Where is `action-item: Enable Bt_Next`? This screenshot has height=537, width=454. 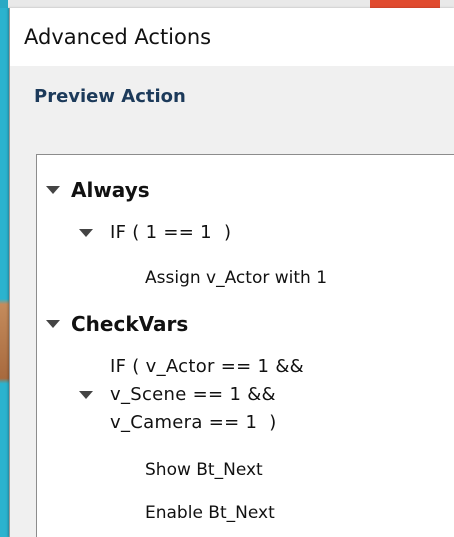
action-item: Enable Bt_Next is located at coordinates (210, 513).